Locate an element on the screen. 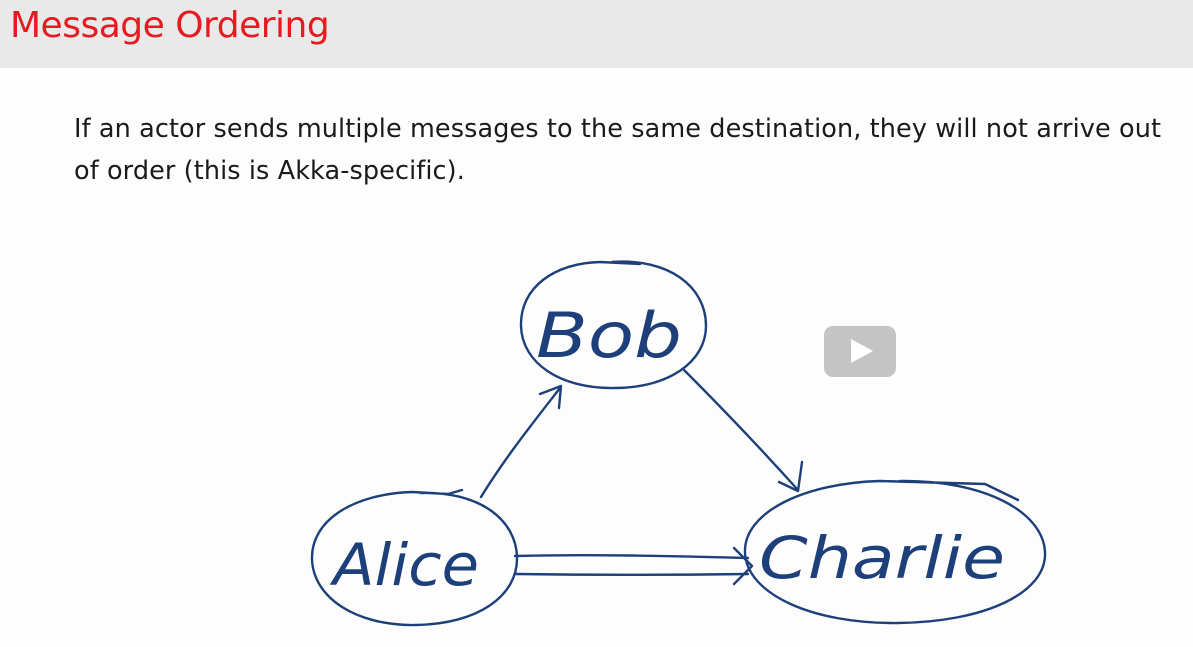 The image size is (1193, 647). edge-alice-to-bob-line is located at coordinates (520, 442).